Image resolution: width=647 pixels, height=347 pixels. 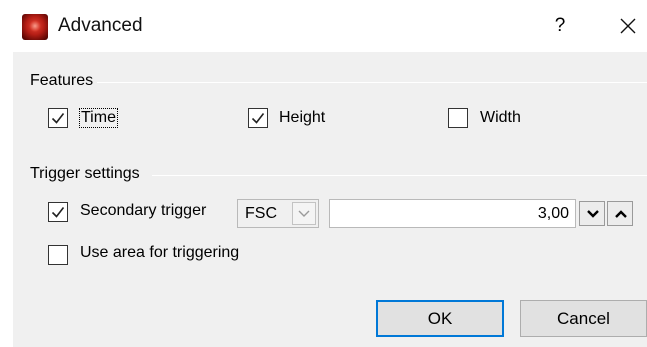 What do you see at coordinates (64, 81) in the screenshot?
I see `features-group-label: Features` at bounding box center [64, 81].